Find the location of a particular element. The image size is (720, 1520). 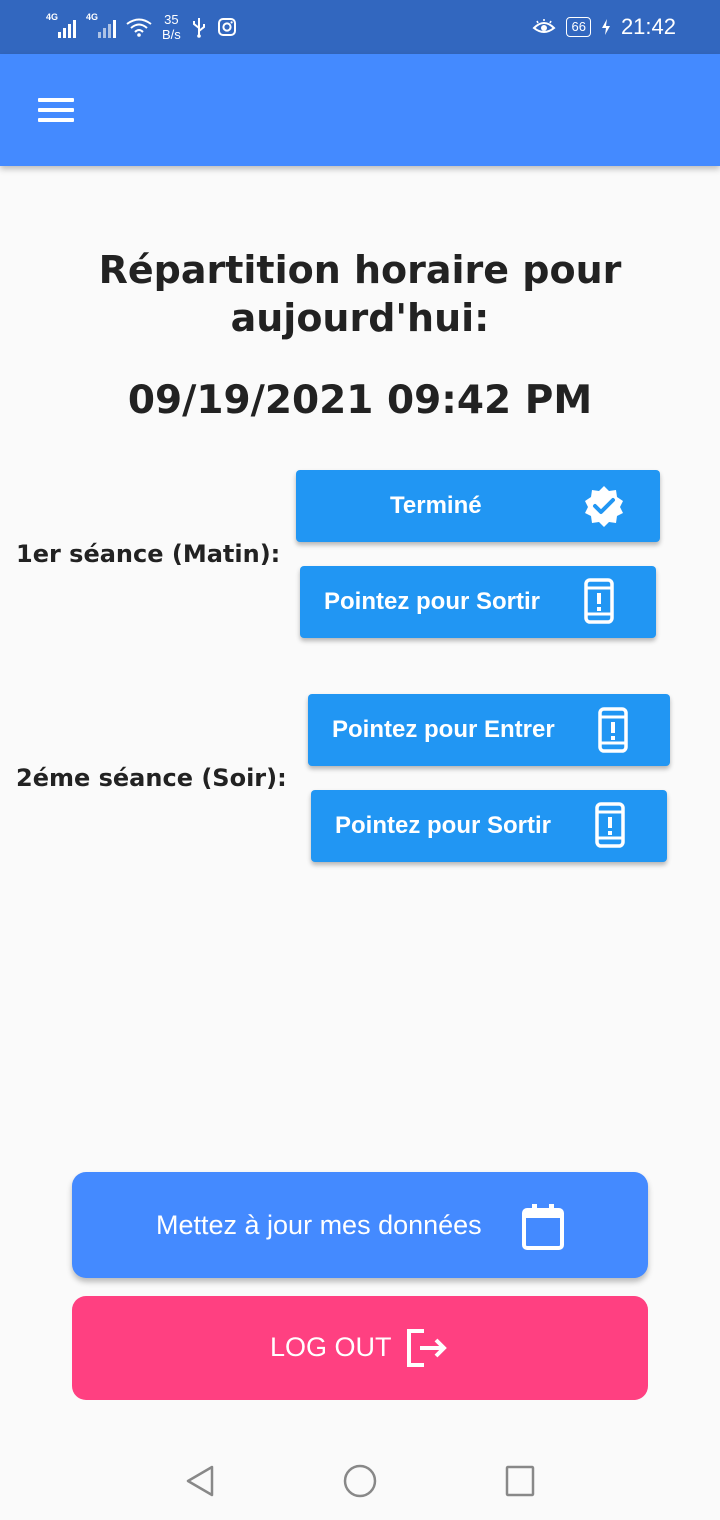

session-1-done-label: Terminé is located at coordinates (436, 505).